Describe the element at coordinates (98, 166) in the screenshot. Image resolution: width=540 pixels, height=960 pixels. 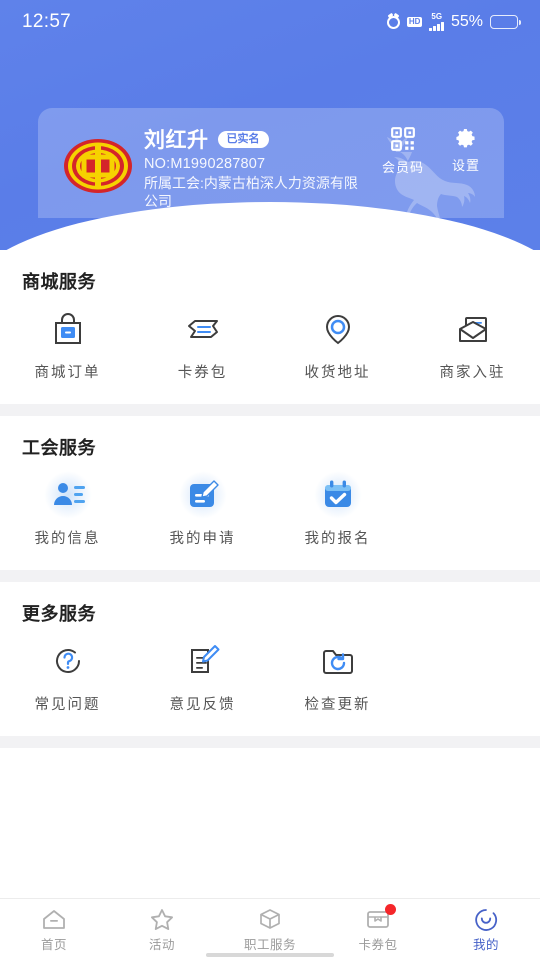
I see `union-emblem-logo` at that location.